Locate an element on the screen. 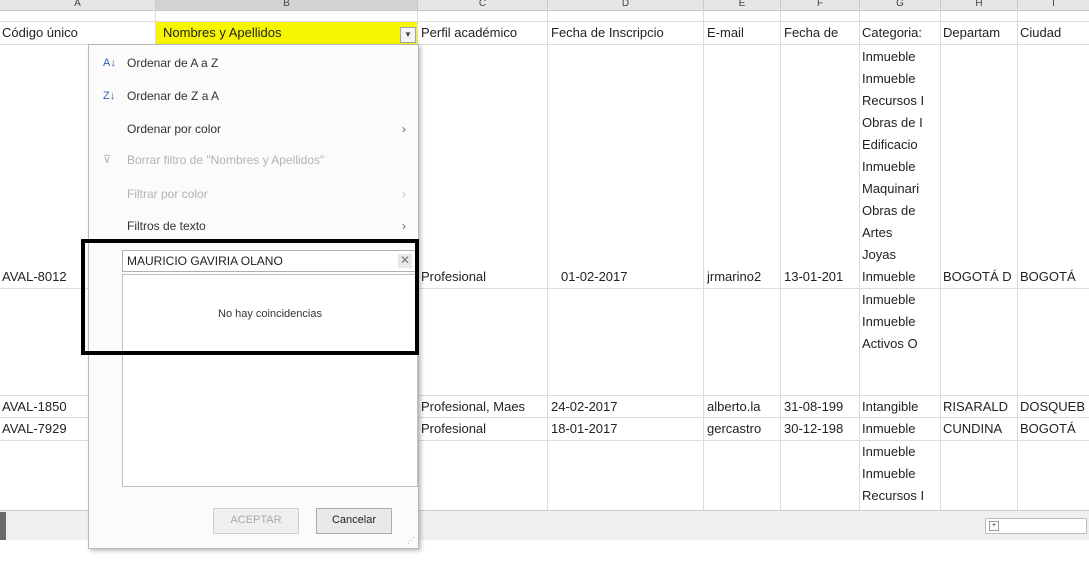  column-header-d: D is located at coordinates (626, 5).